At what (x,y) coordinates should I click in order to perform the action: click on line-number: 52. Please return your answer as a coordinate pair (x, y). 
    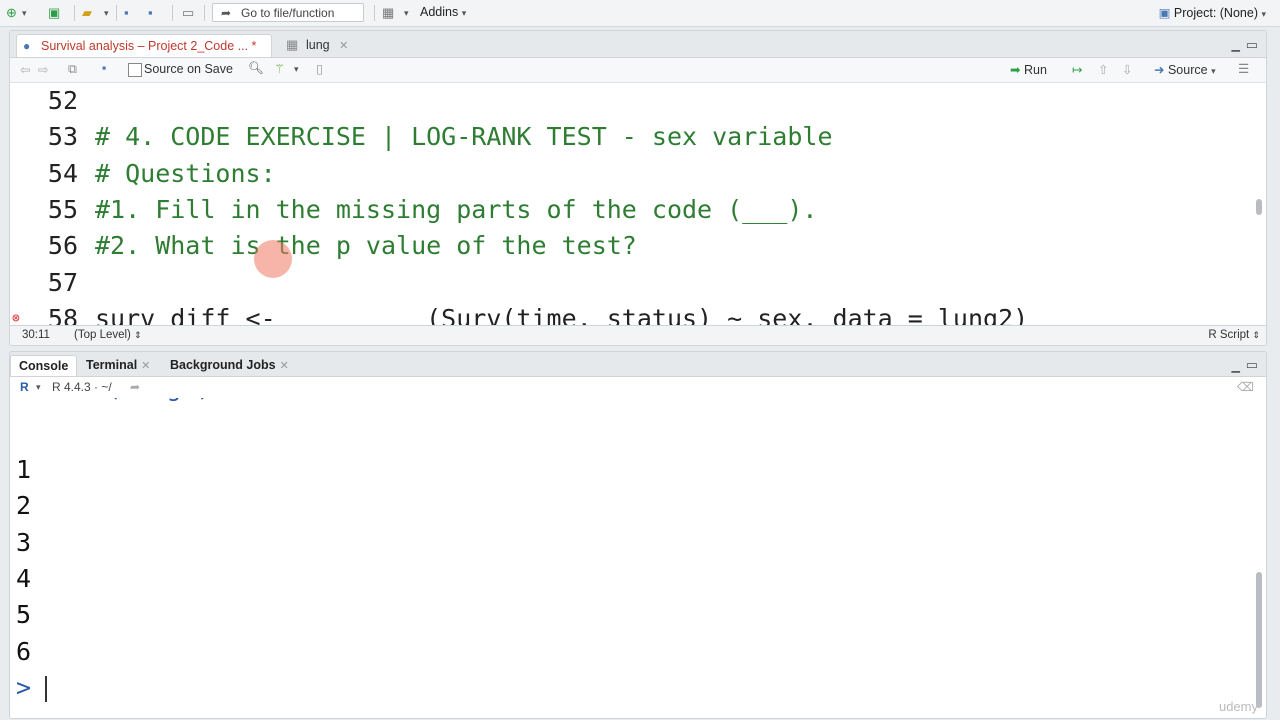
    Looking at the image, I should click on (62, 100).